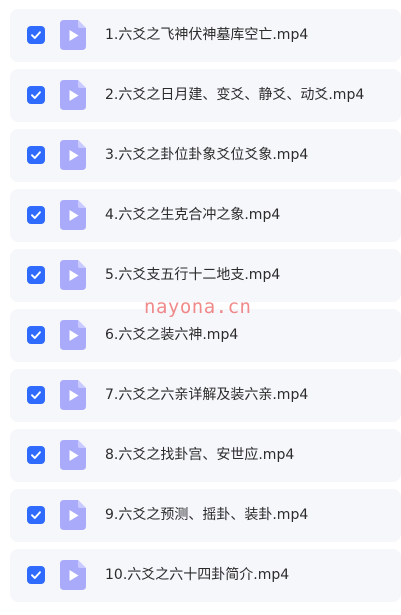 This screenshot has height=615, width=401. I want to click on file-name: 5.六爻支五行十二地支.mp4, so click(193, 275).